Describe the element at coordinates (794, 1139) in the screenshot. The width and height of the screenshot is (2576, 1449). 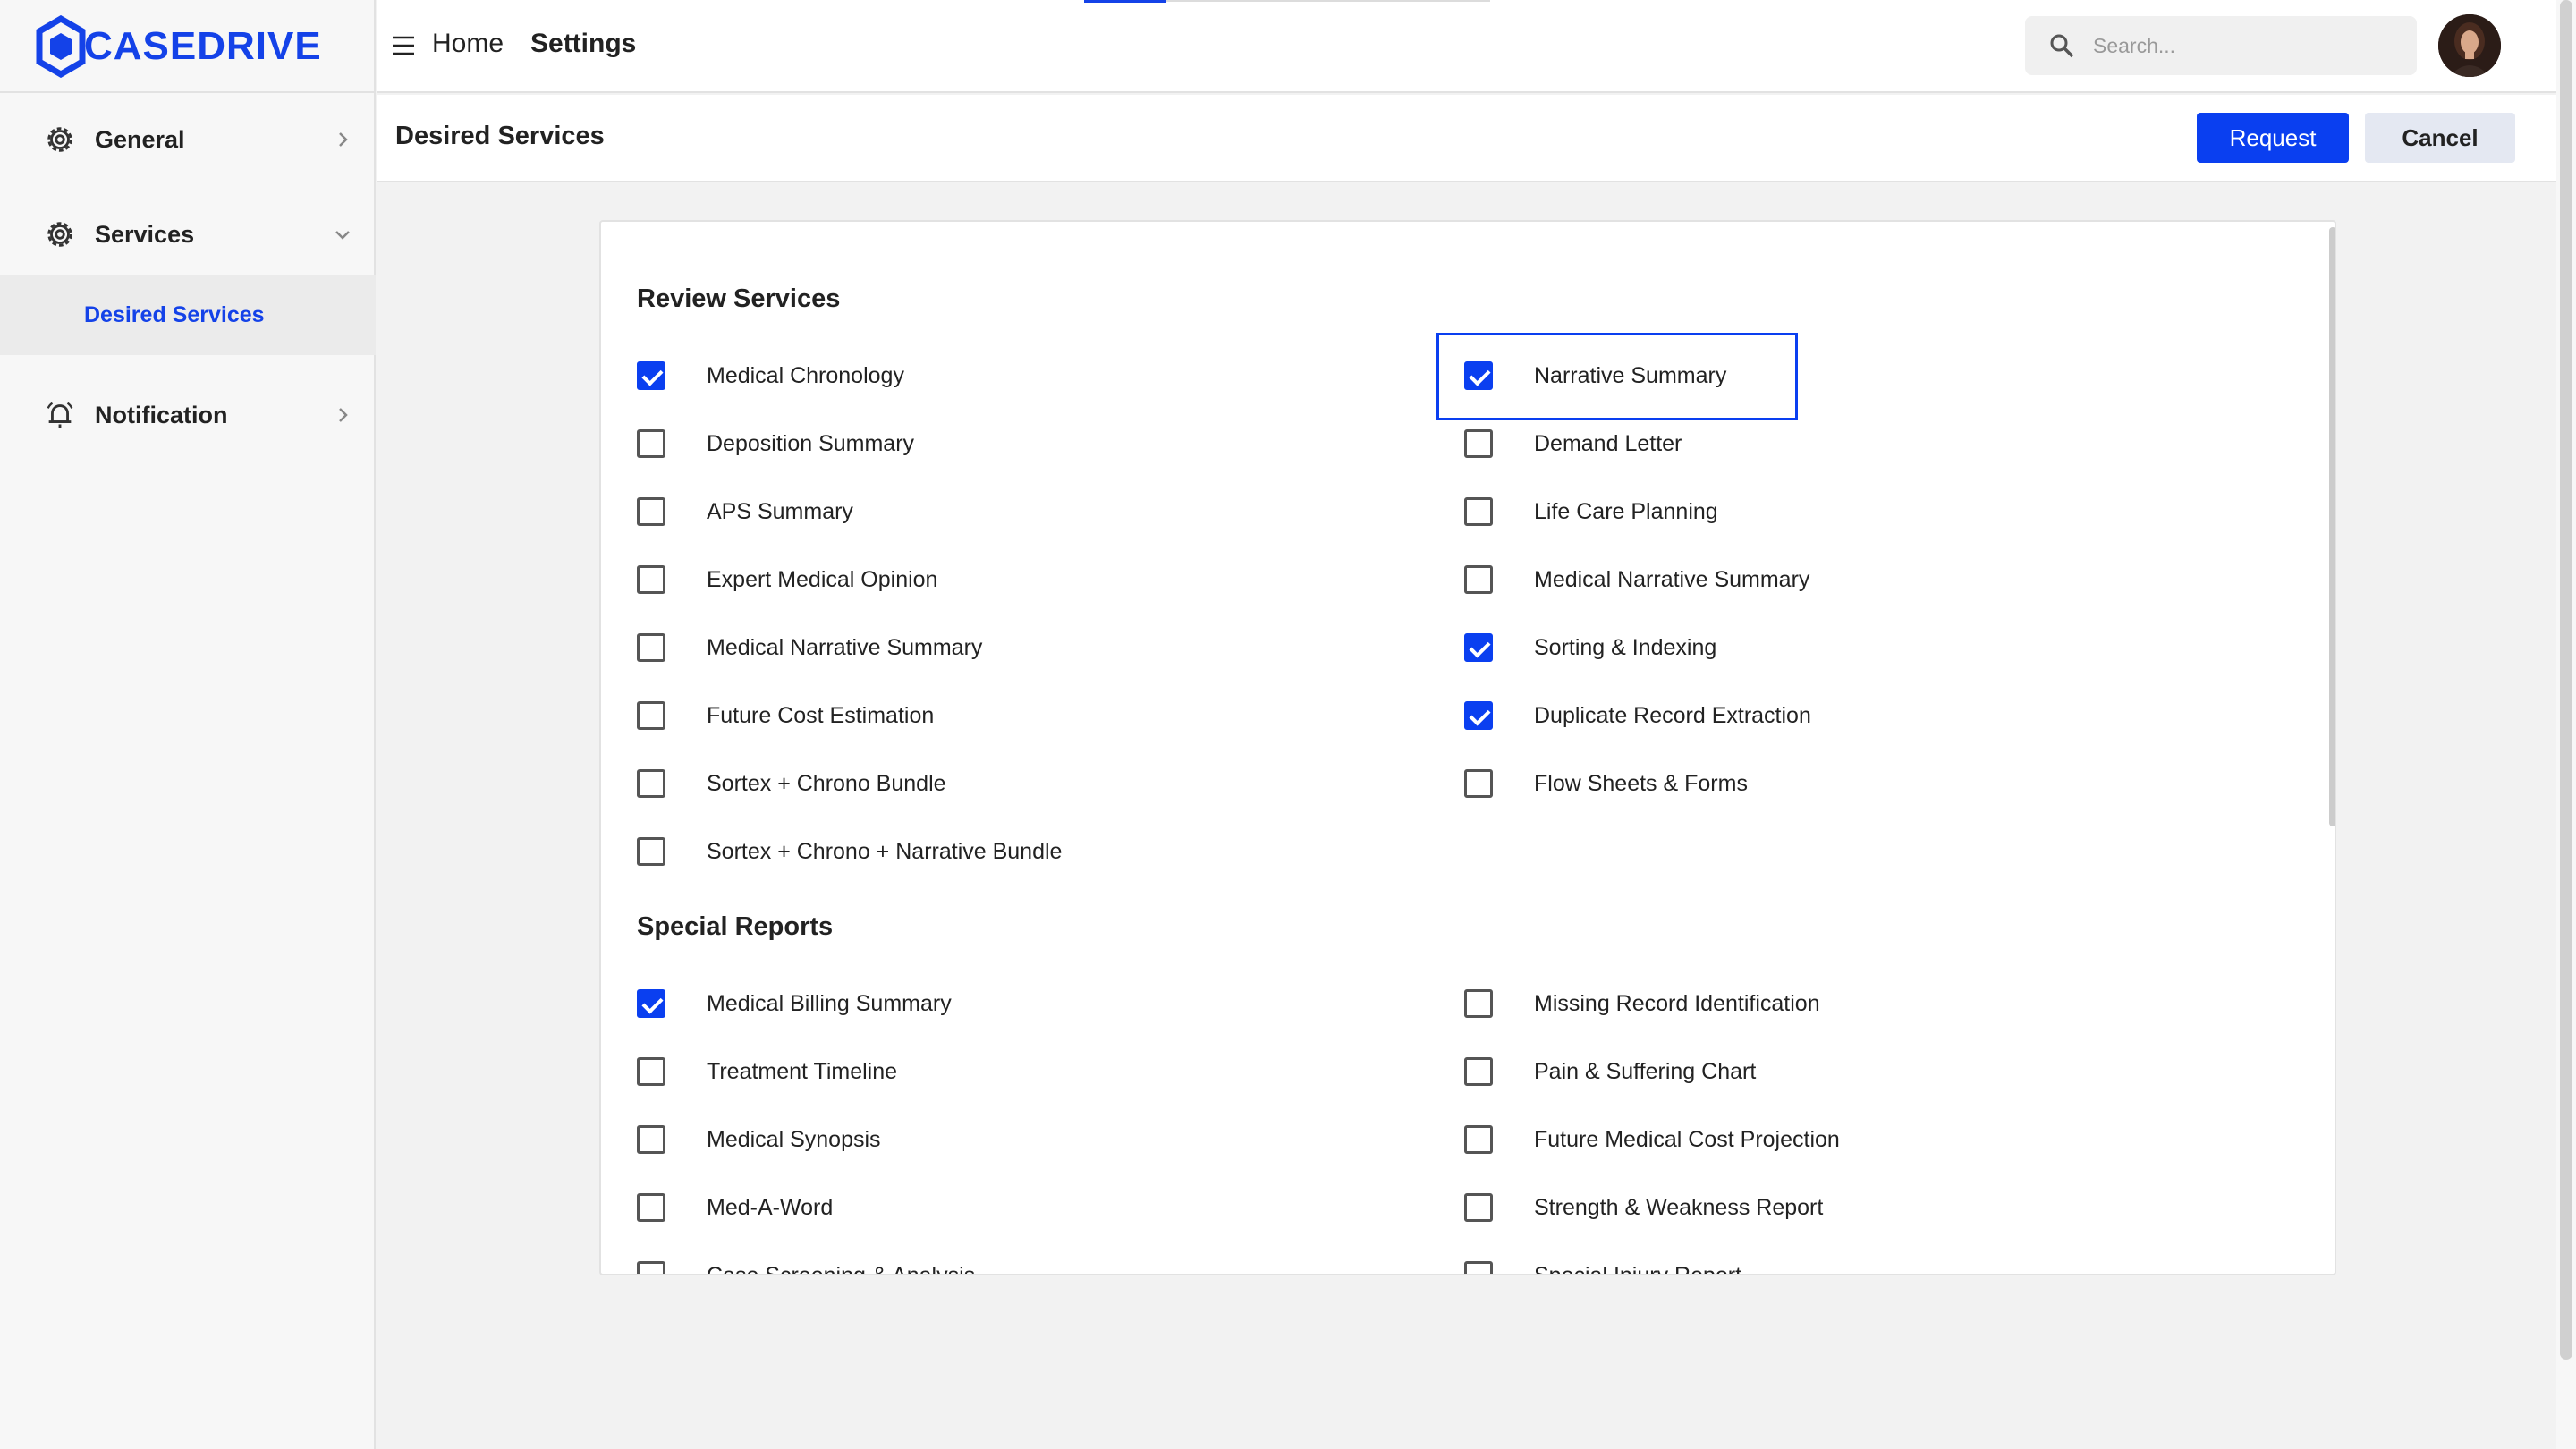
I see `checkbox-label: Medical Synopsis` at that location.